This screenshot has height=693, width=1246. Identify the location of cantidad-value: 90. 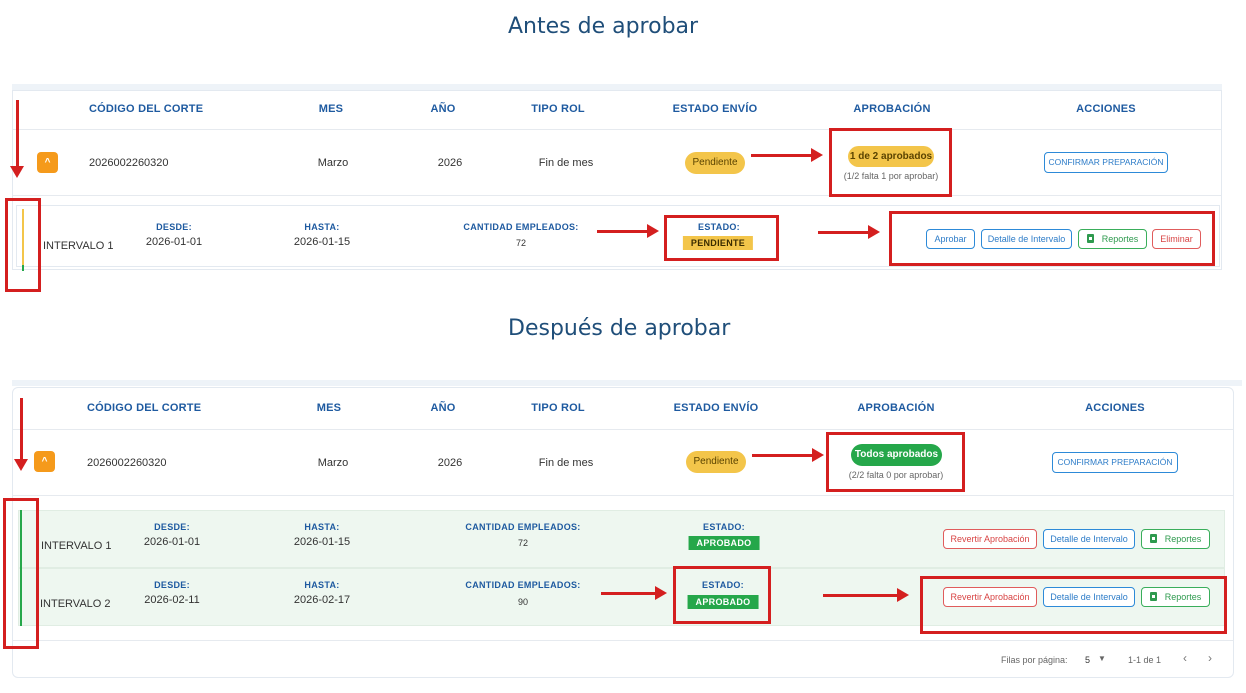
(523, 602).